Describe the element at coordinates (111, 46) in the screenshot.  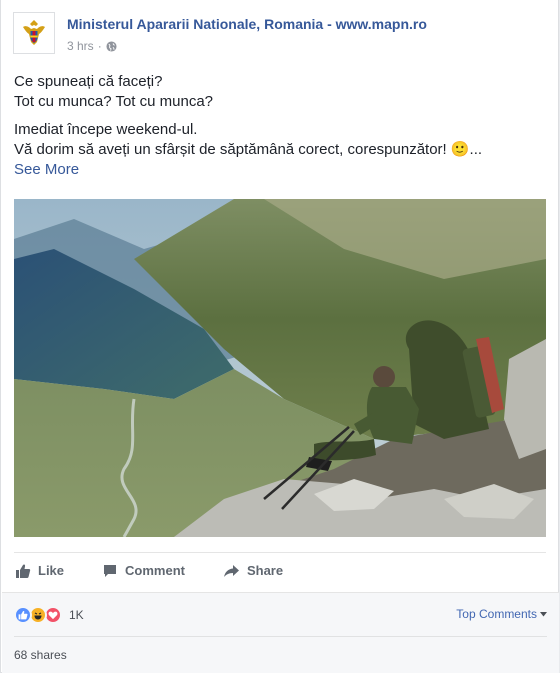
I see `globe-icon` at that location.